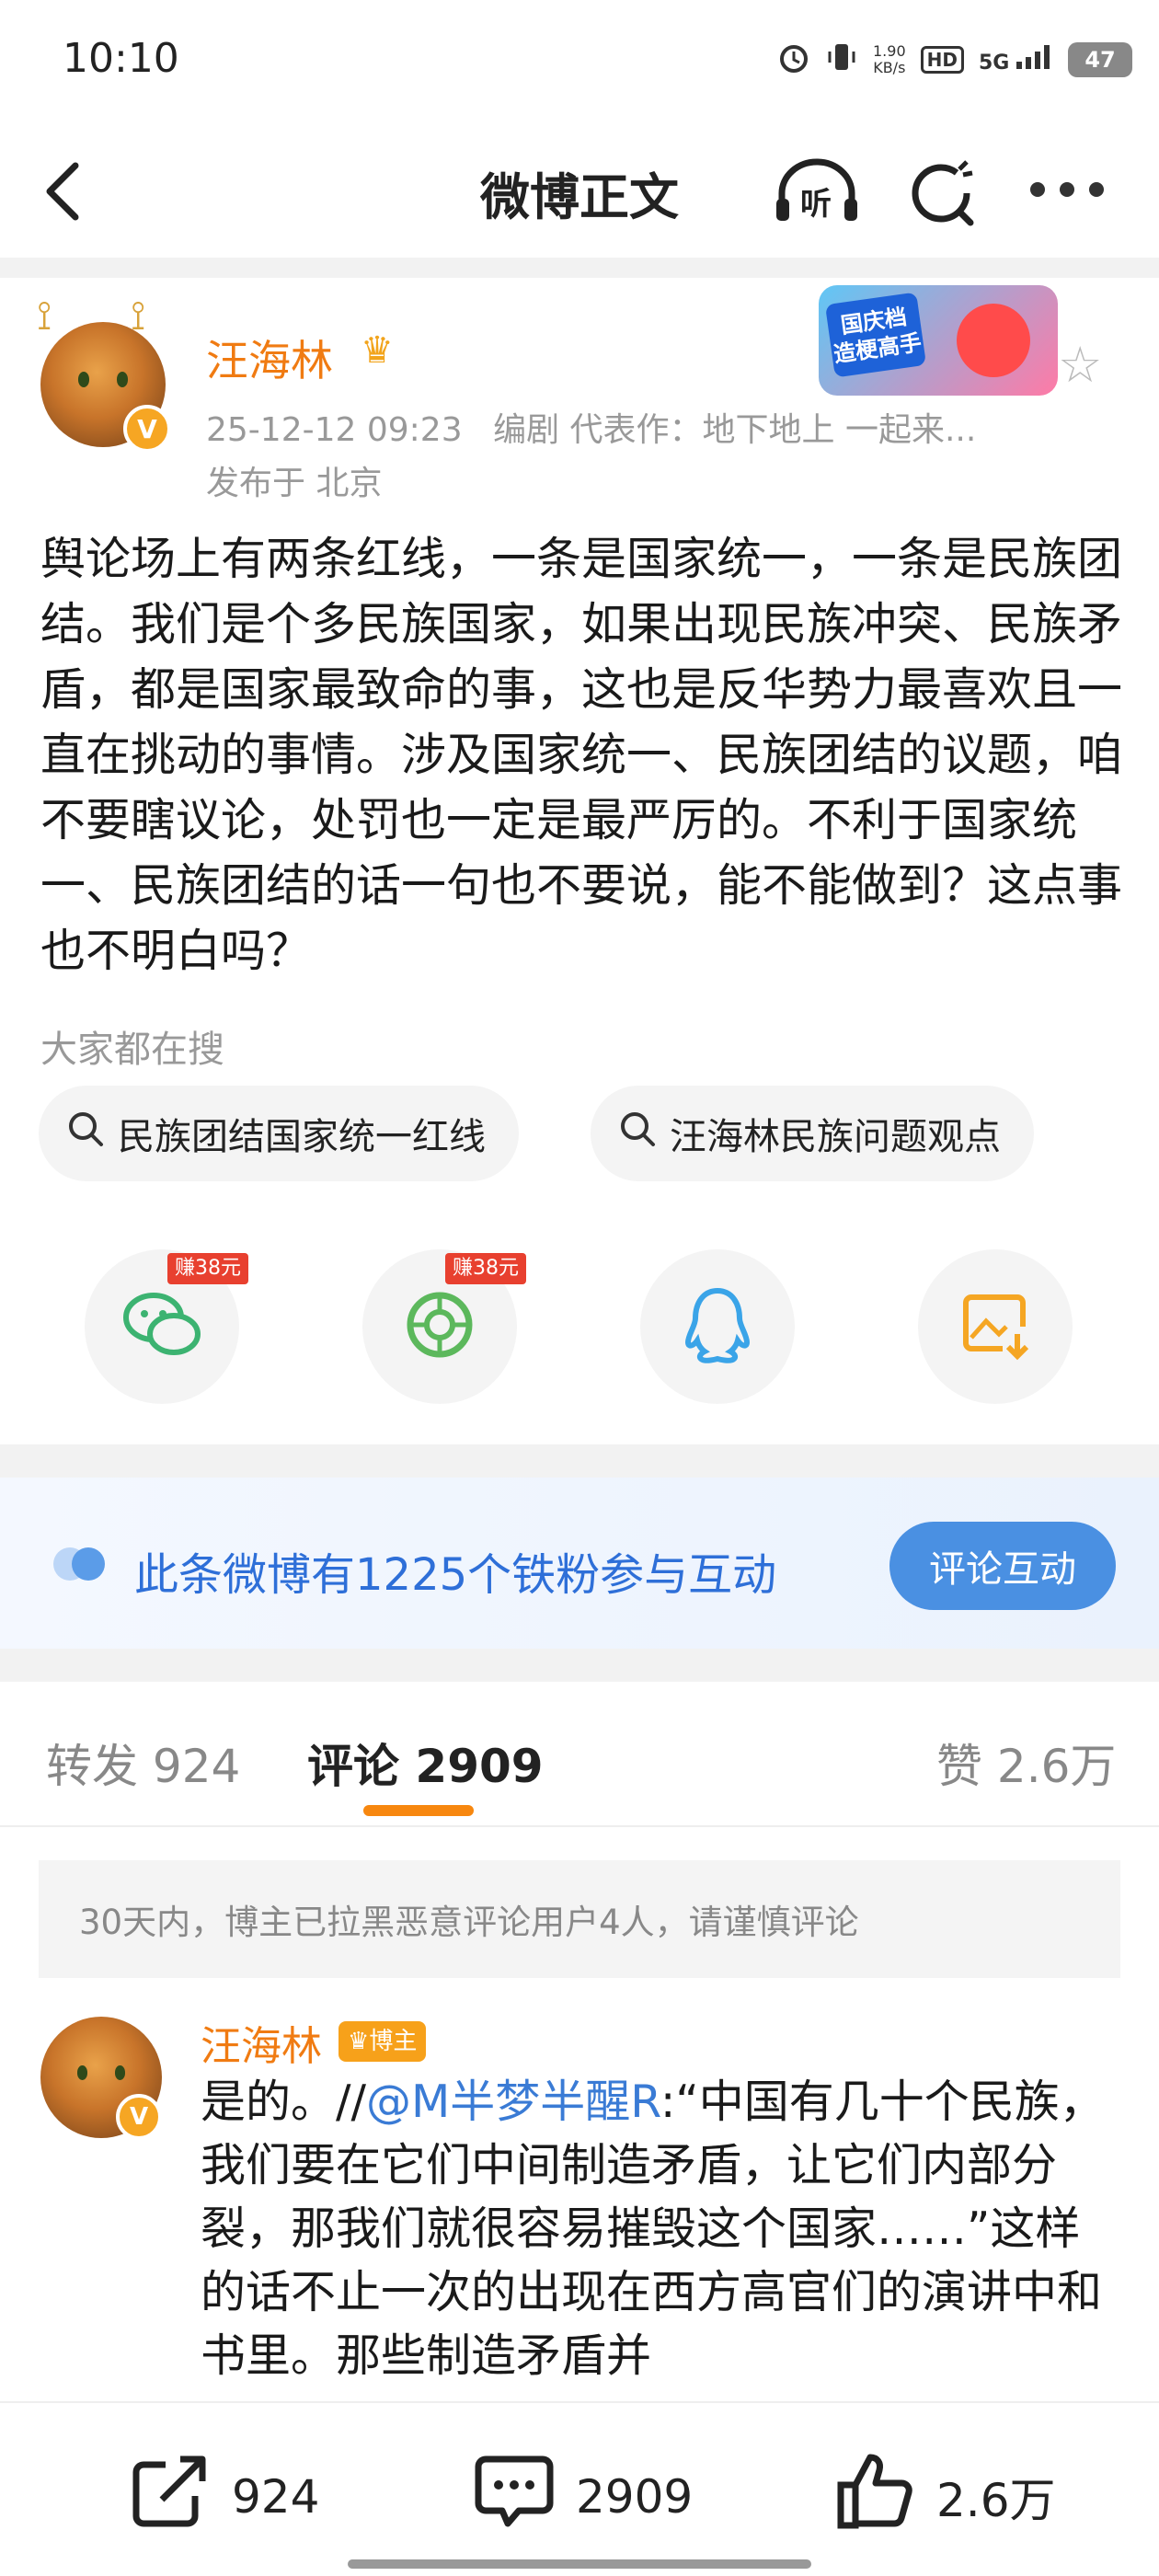  I want to click on author-badge: ♛博主, so click(383, 2041).